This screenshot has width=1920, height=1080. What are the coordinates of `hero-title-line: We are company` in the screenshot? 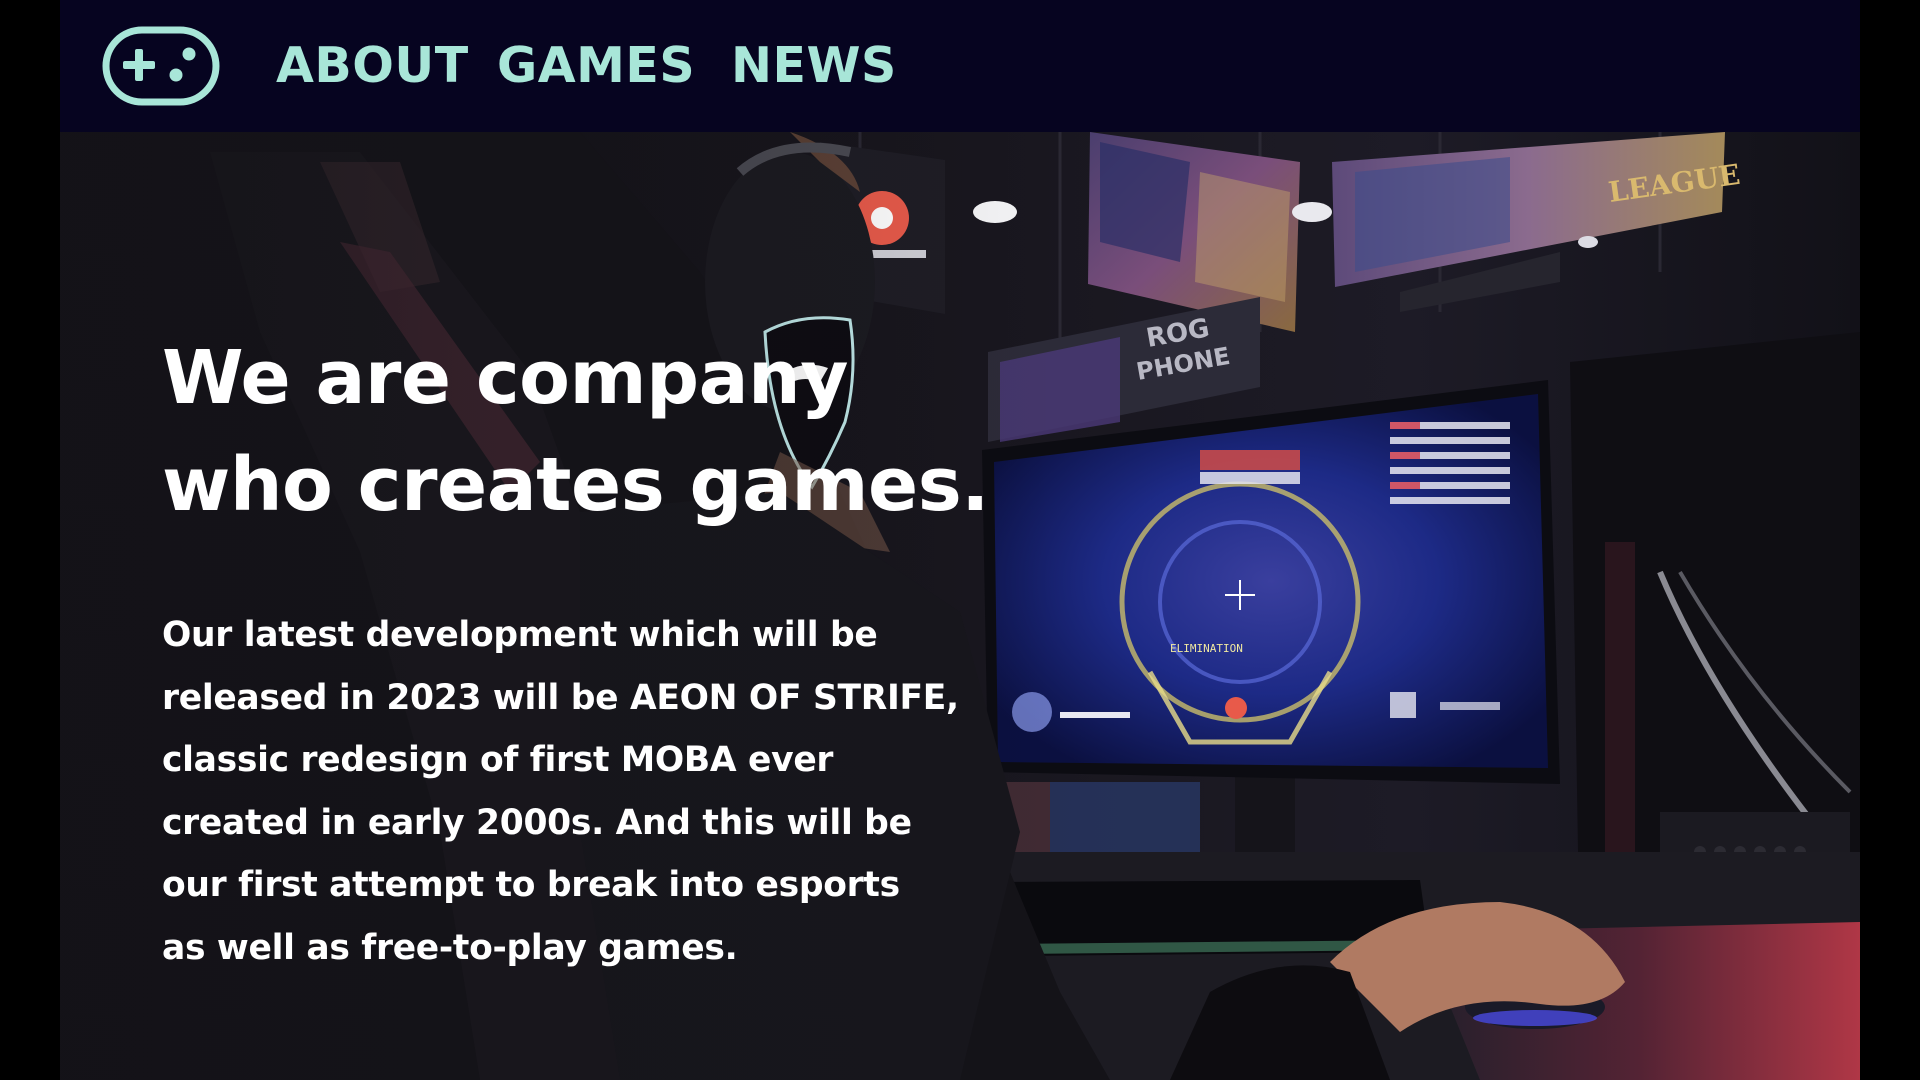 It's located at (505, 378).